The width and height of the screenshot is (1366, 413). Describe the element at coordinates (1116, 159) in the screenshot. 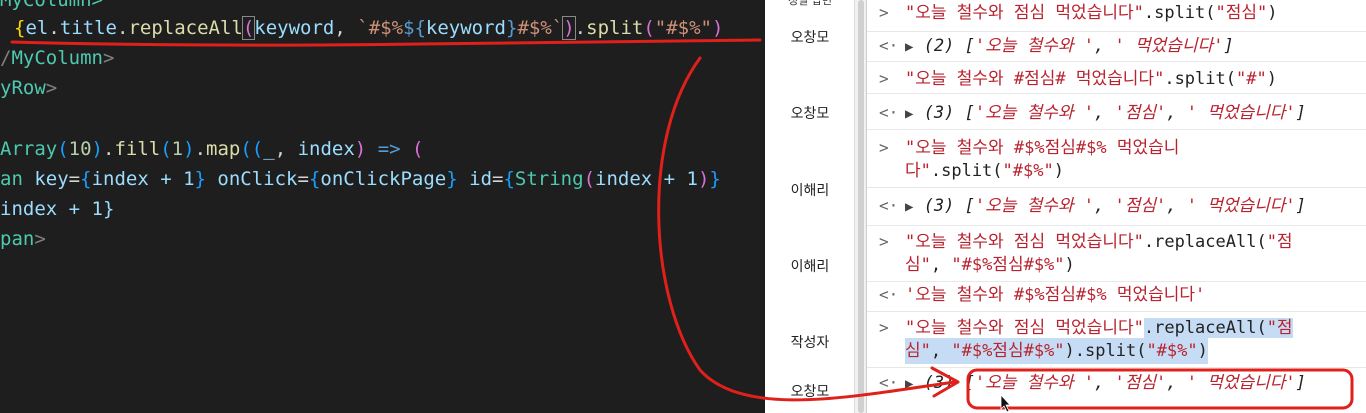

I see `console-input-entry: > "오늘 철수와 #$%점심#$% 먹었습니 다".split("#$%")` at that location.